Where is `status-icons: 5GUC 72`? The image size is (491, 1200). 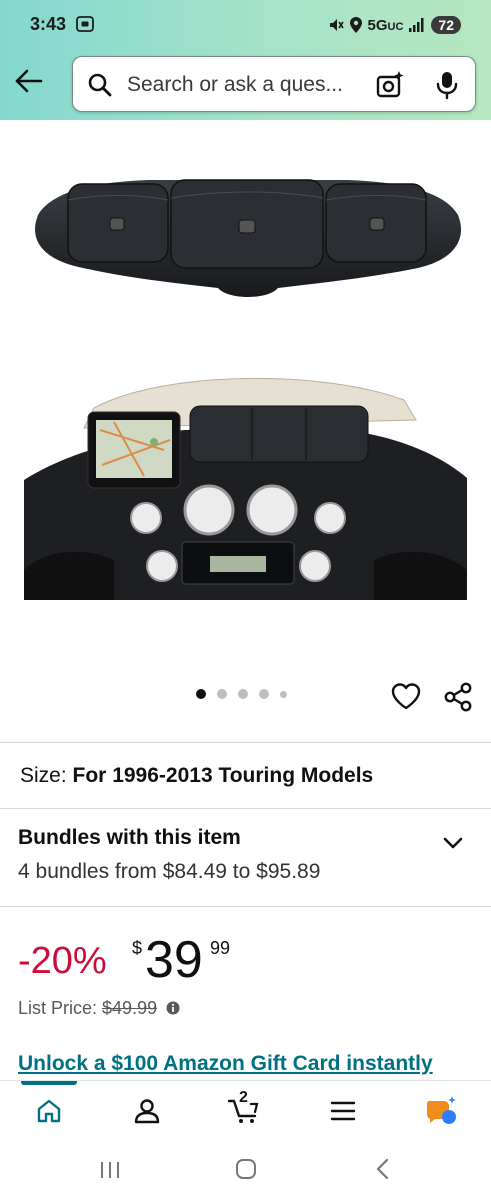 status-icons: 5GUC 72 is located at coordinates (394, 25).